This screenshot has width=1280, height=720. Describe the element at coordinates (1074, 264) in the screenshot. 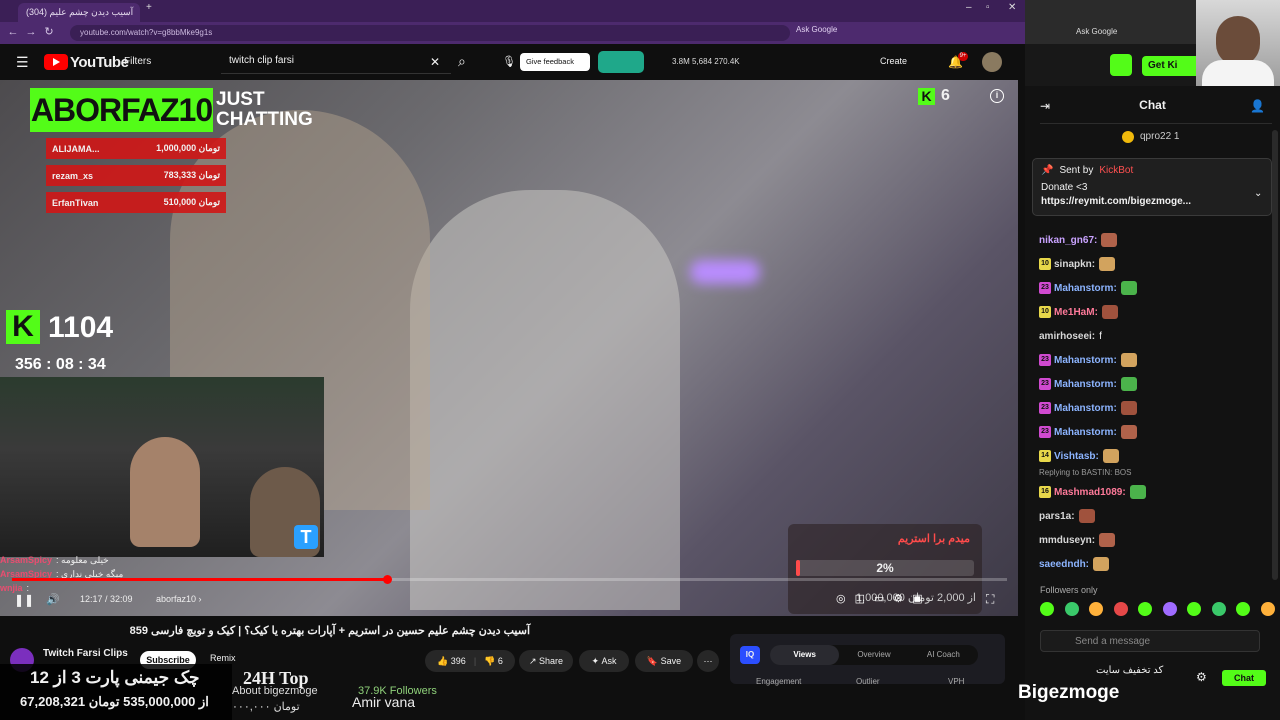

I see `chat-username: sinapkn:` at that location.